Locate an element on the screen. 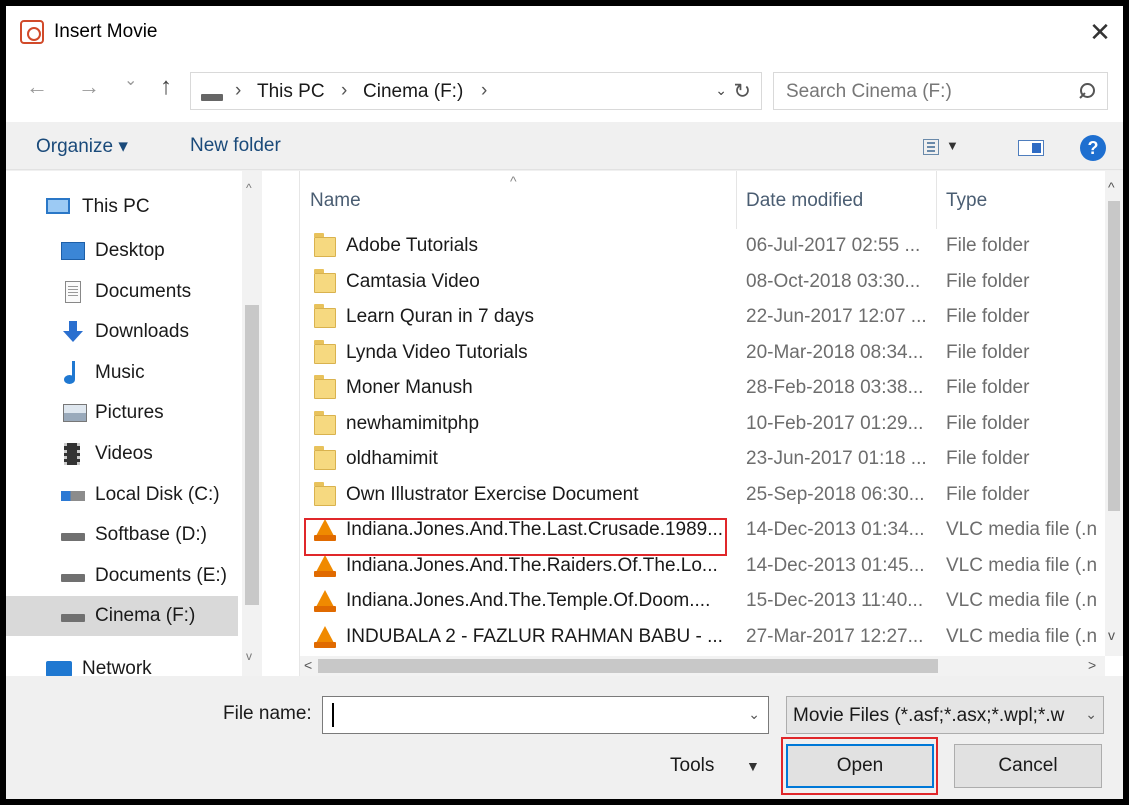  scroll-right-arrow-icon: > is located at coordinates (1092, 665).